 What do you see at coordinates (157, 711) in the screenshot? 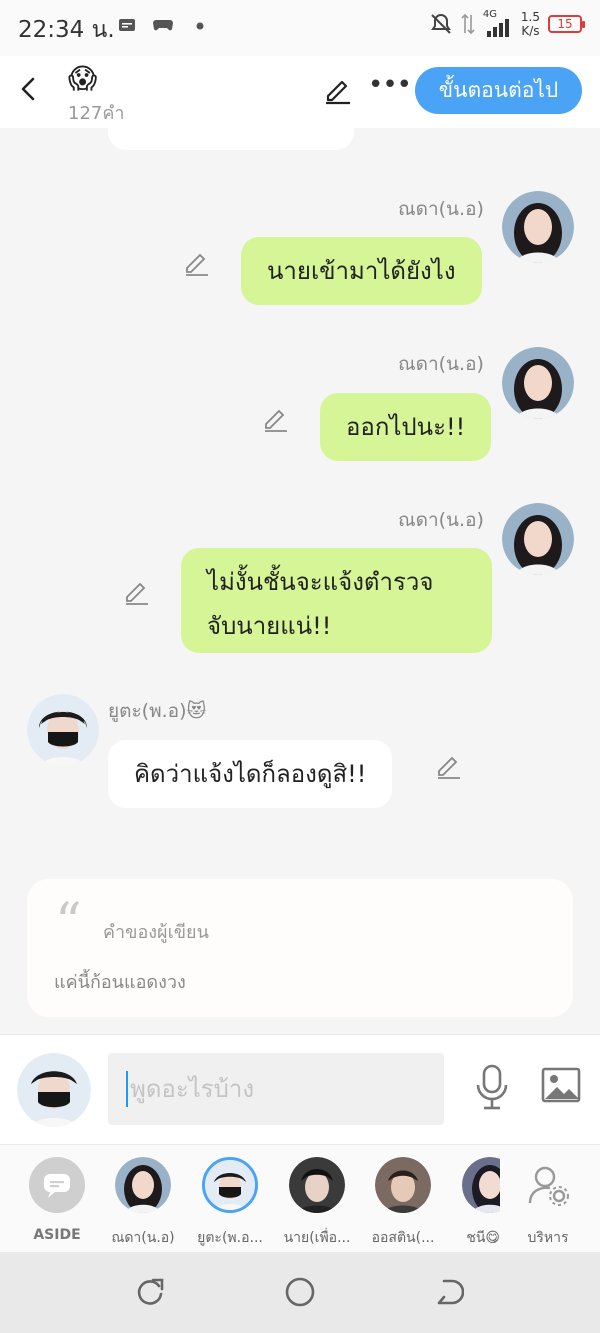
I see `speaker-name: ยูตะ(พ.อ)😻` at bounding box center [157, 711].